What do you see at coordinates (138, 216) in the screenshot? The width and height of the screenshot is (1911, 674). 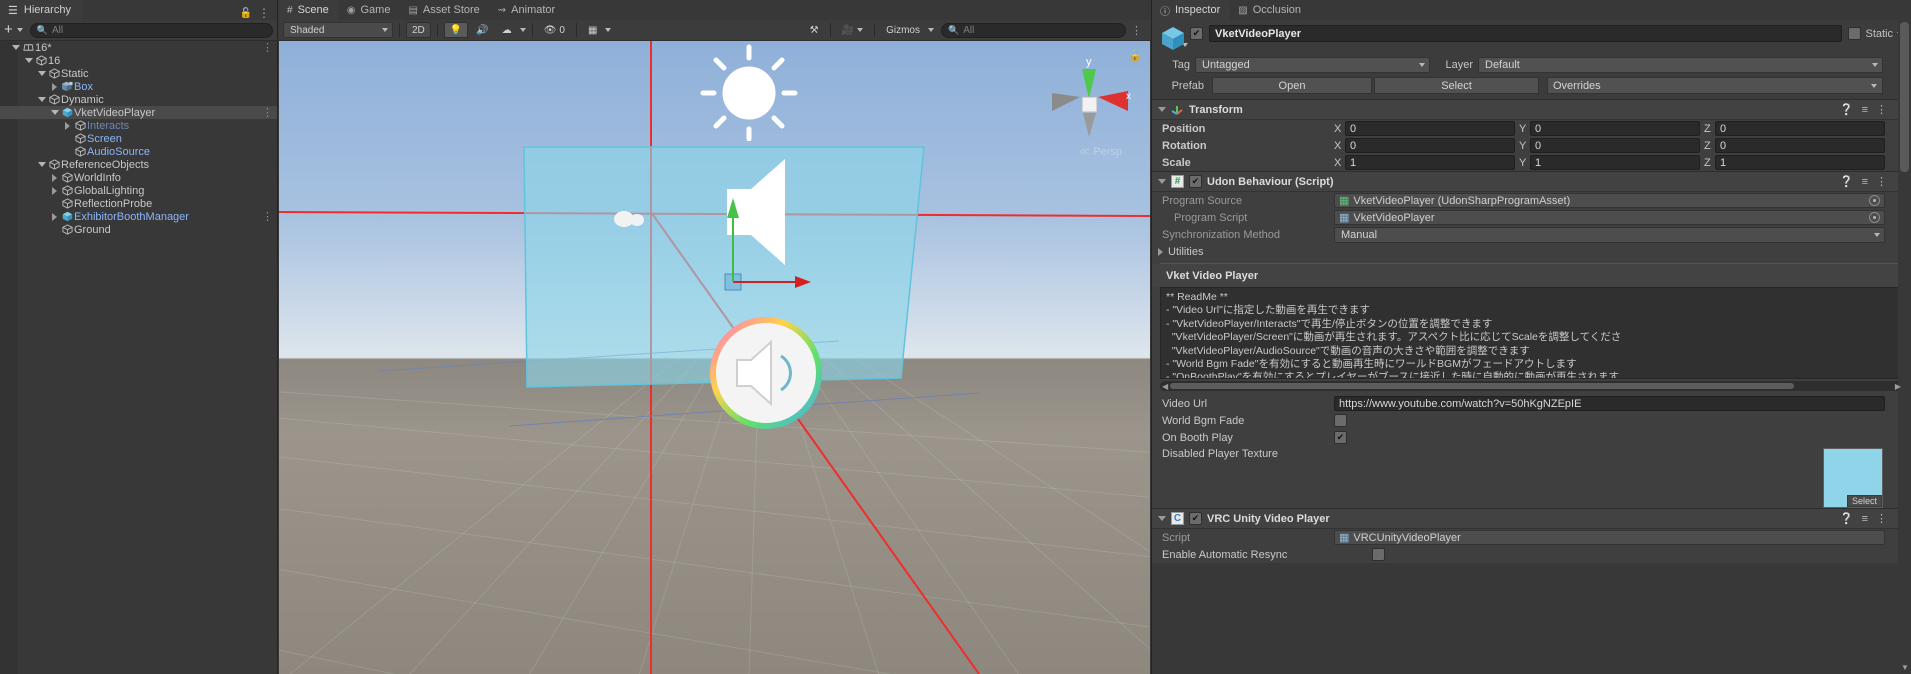 I see `hierarchy-item-exhibitorboothmanager: ExhibitorBoothManager ⋮` at bounding box center [138, 216].